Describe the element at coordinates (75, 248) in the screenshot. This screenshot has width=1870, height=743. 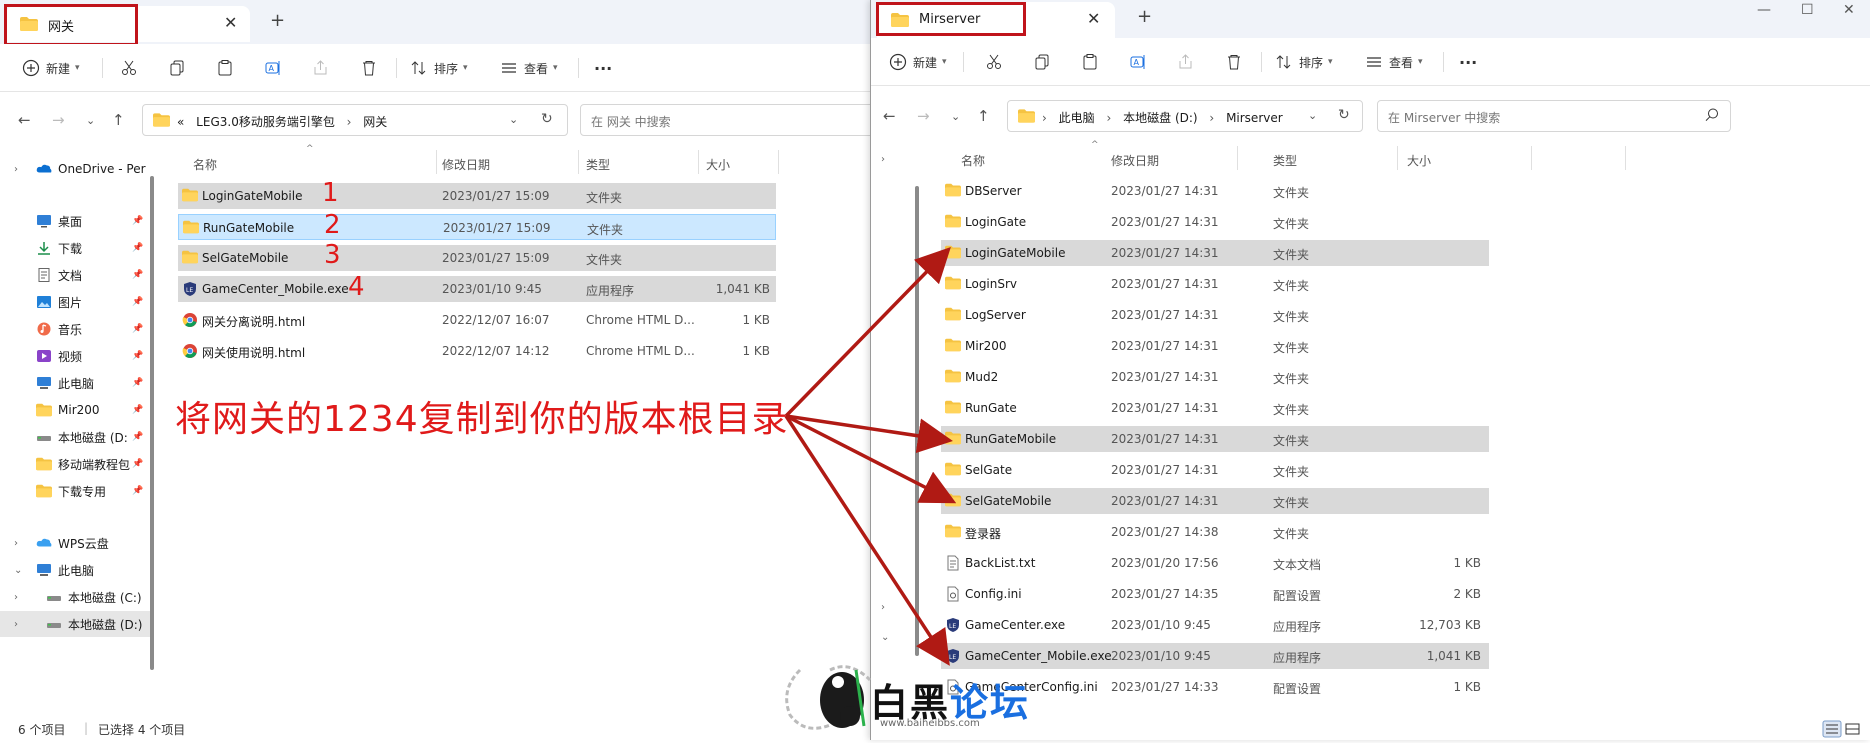
I see `nav-item: 下载 📌` at that location.